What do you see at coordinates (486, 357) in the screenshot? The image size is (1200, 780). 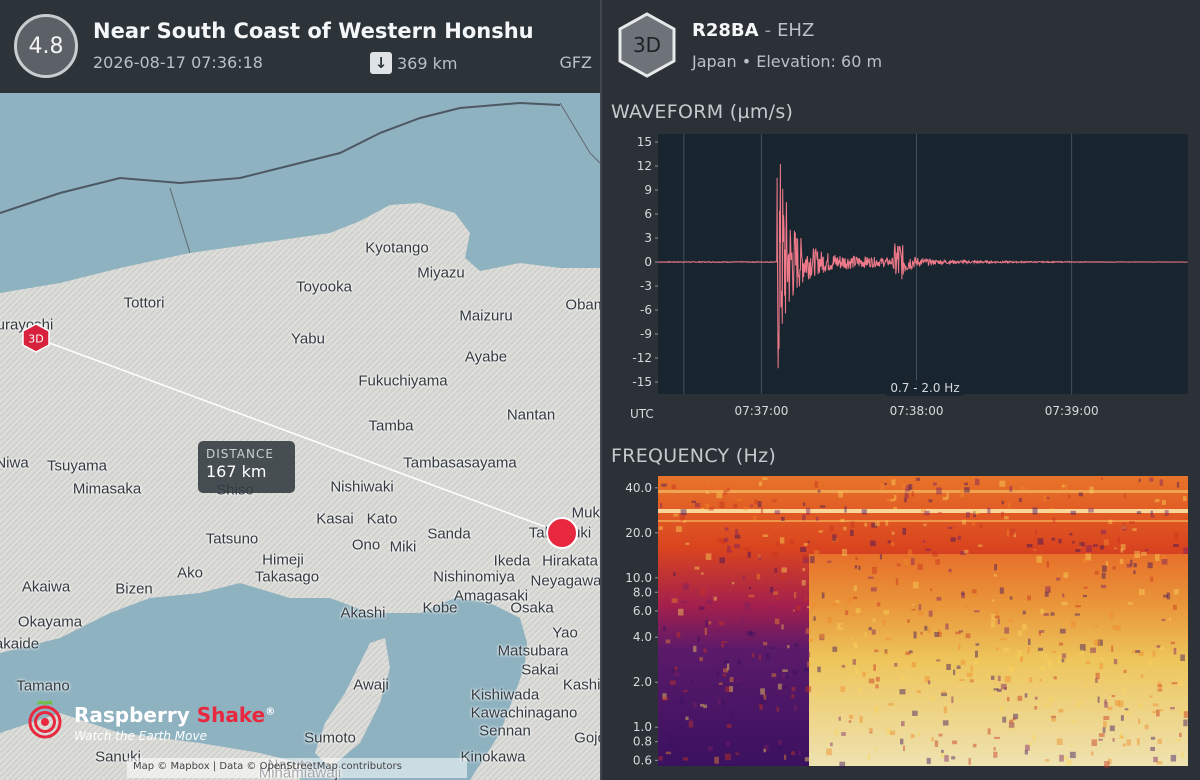 I see `map-label: Ayabe` at bounding box center [486, 357].